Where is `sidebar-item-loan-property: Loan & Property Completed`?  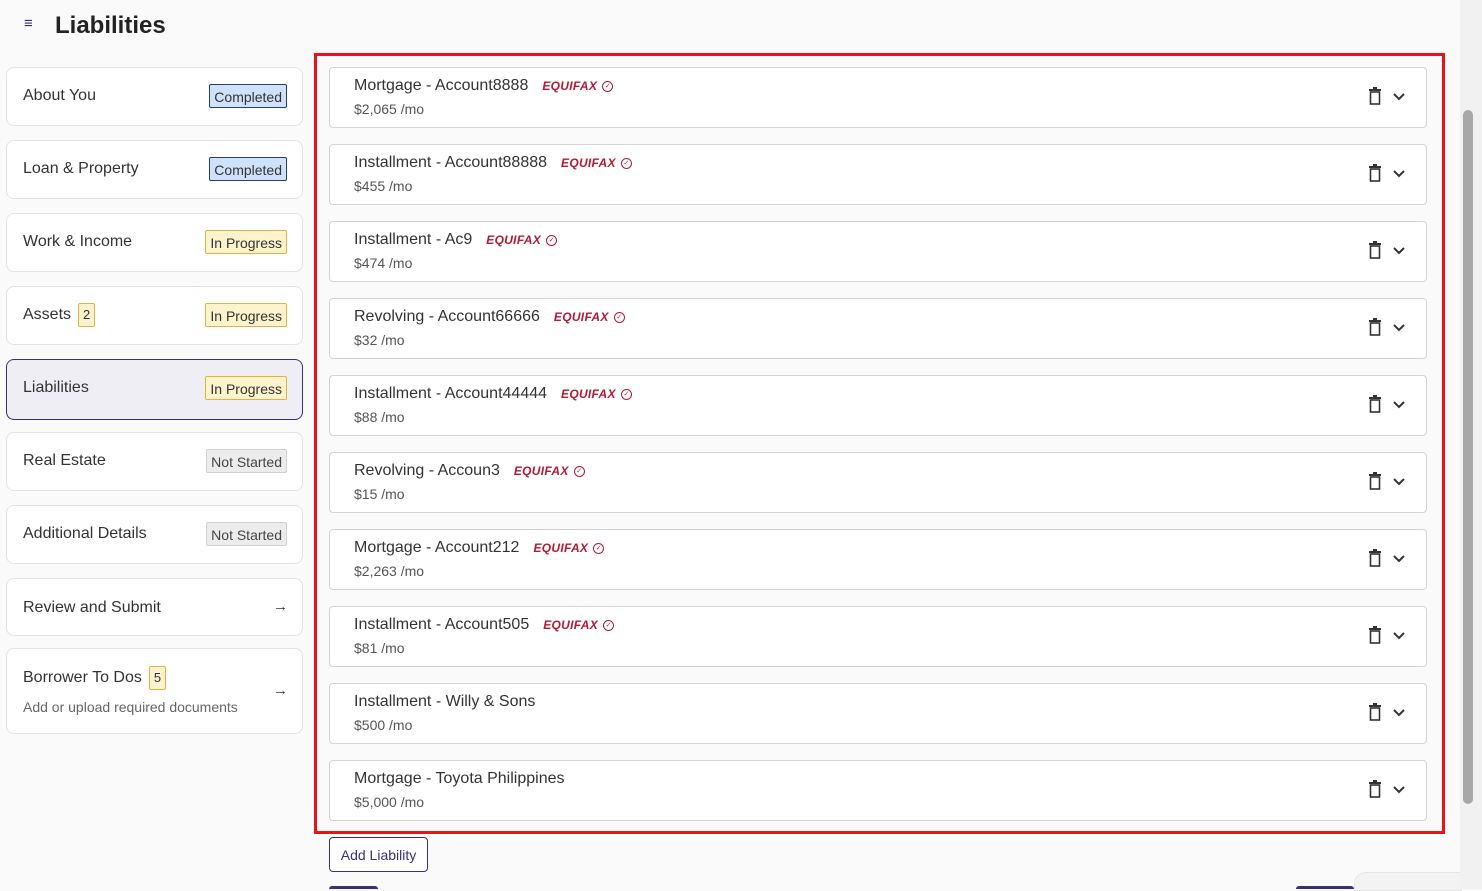 sidebar-item-loan-property: Loan & Property Completed is located at coordinates (154, 169).